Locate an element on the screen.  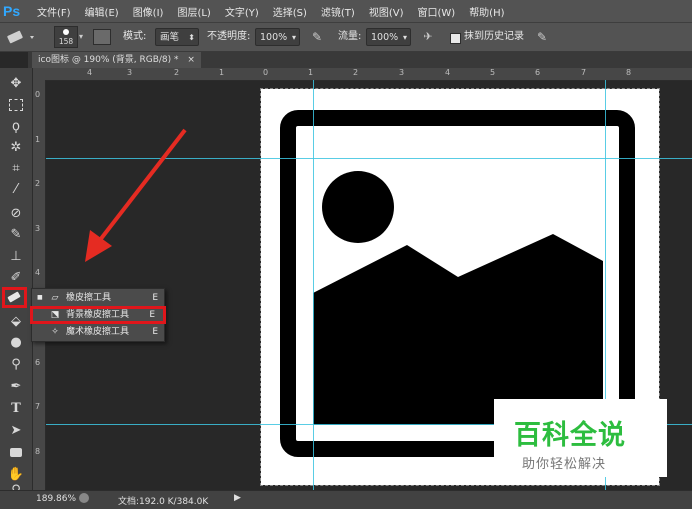
brush-dot-icon is located at coordinates (66, 32).